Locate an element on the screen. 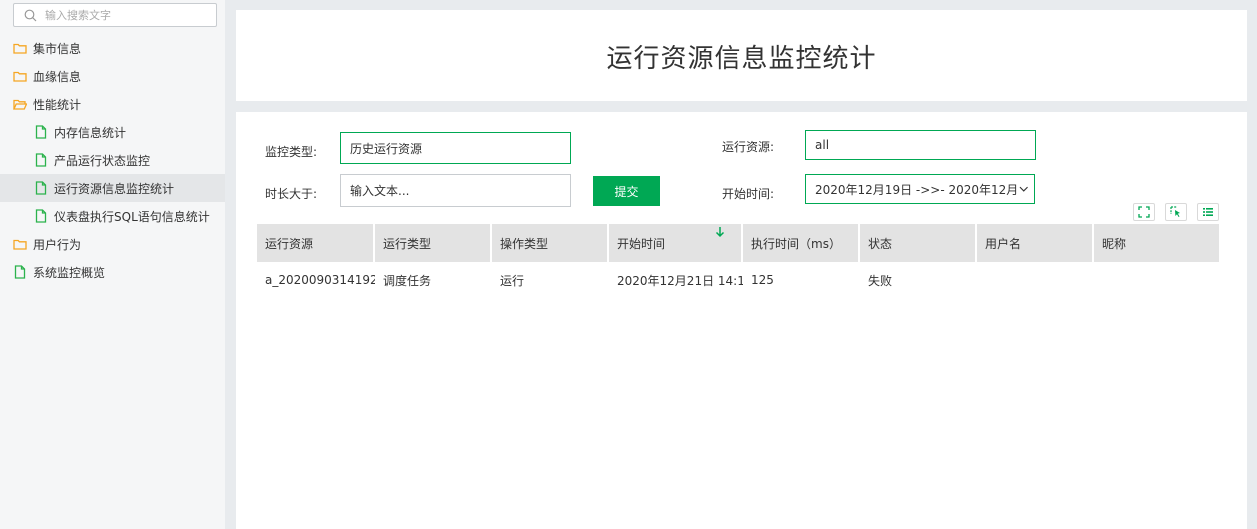 The height and width of the screenshot is (529, 1257). column-list-button is located at coordinates (1208, 212).